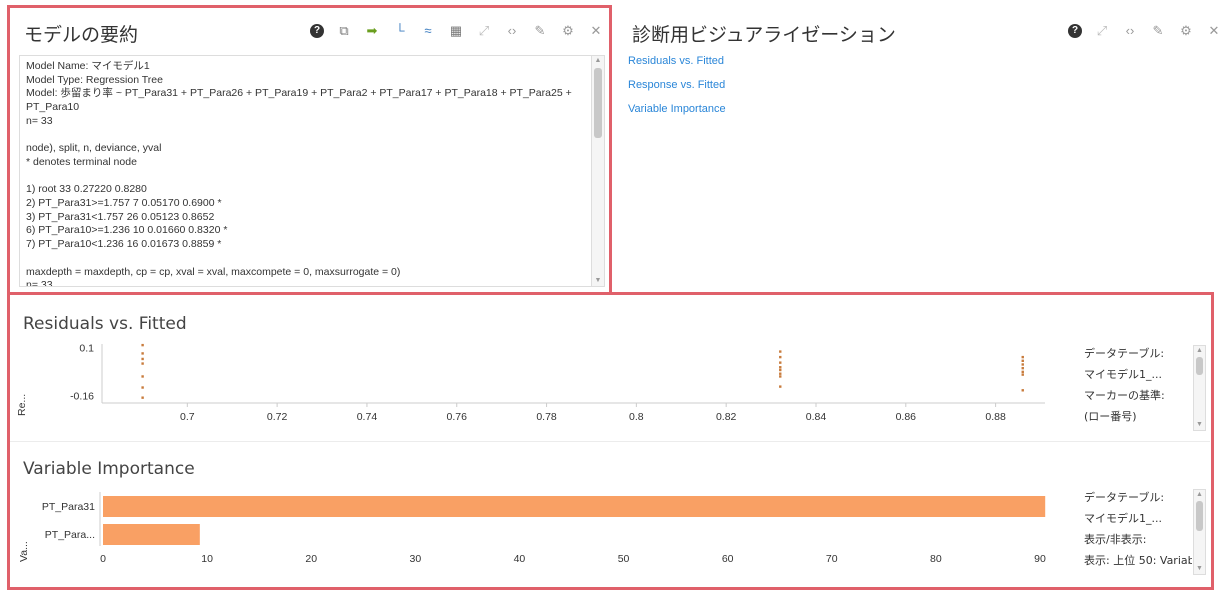  What do you see at coordinates (728, 559) in the screenshot?
I see `x-tick-label: 60` at bounding box center [728, 559].